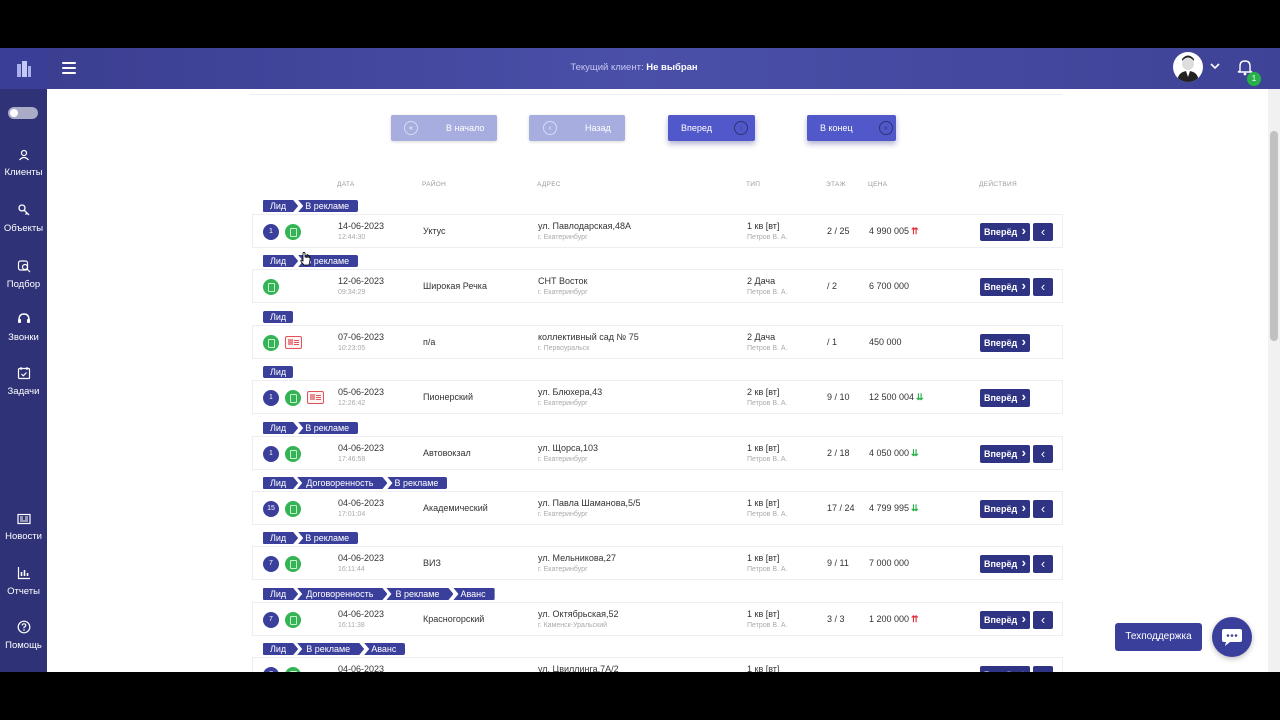 The width and height of the screenshot is (1280, 720). What do you see at coordinates (334, 649) in the screenshot?
I see `status-chain: Лид В рекламе Аванс` at bounding box center [334, 649].